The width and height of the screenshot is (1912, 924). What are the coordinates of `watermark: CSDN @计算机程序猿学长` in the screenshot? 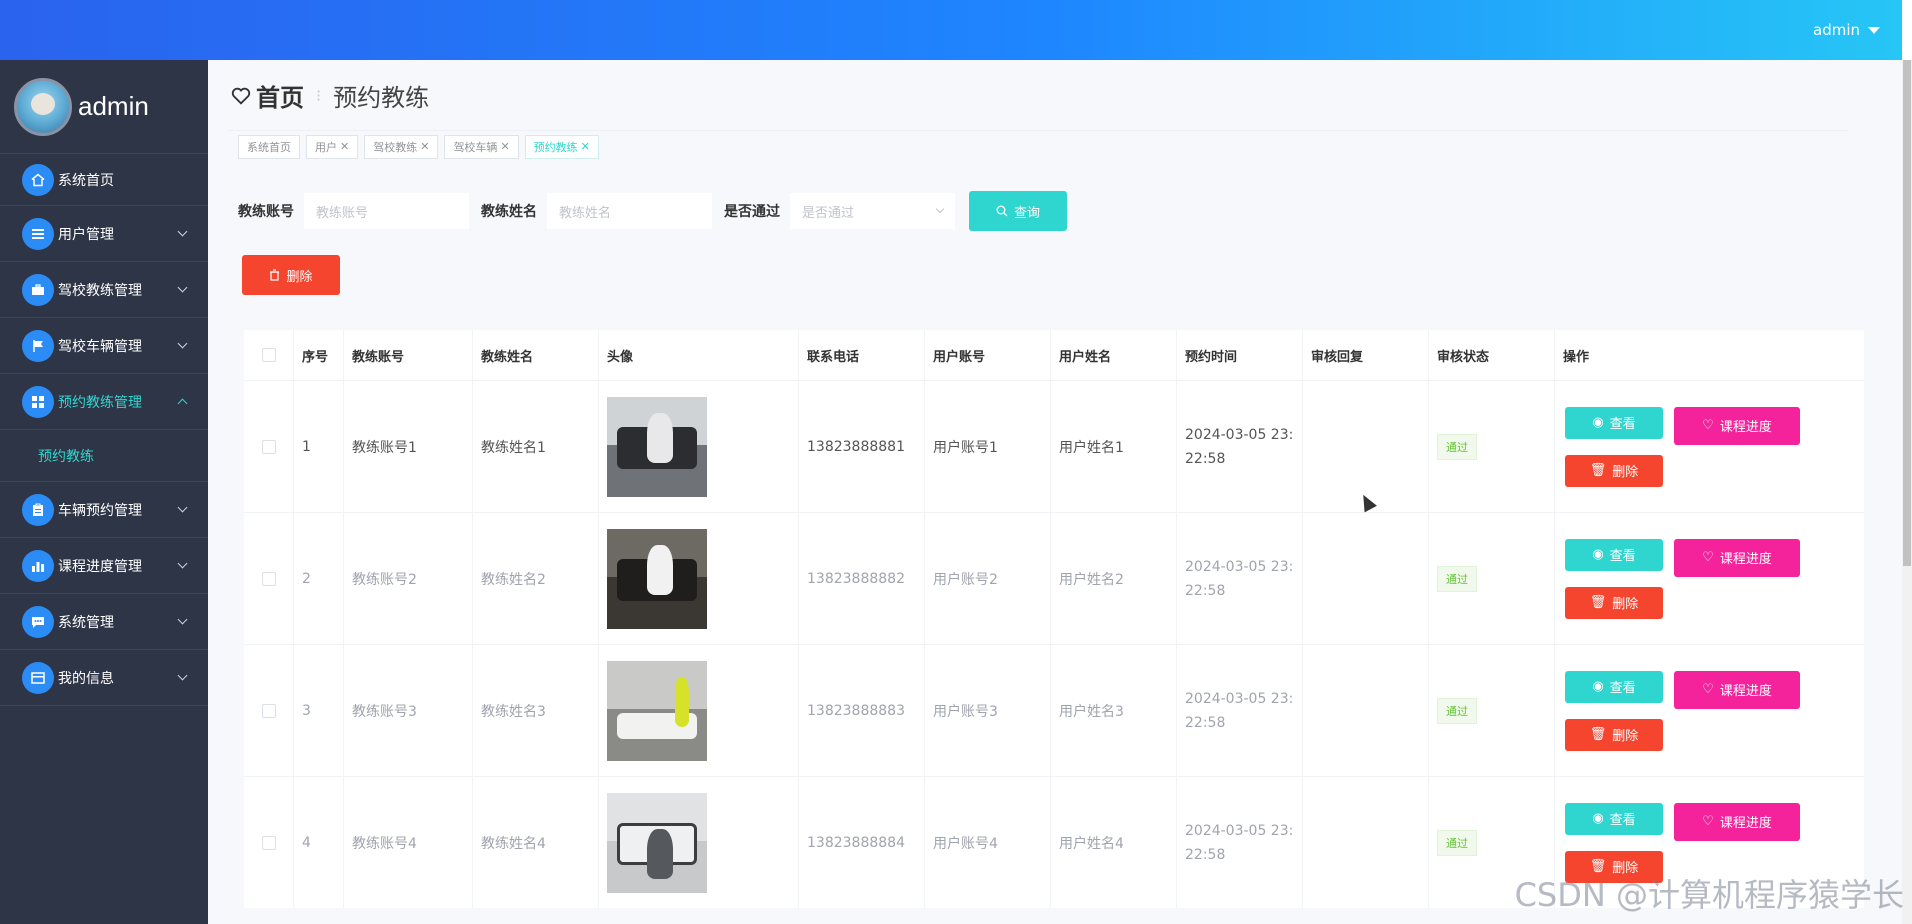 It's located at (1709, 895).